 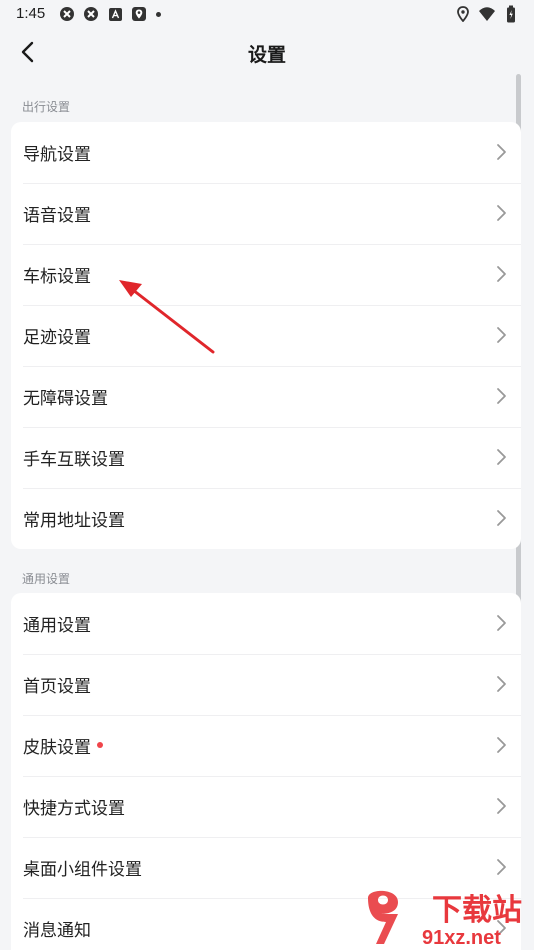 What do you see at coordinates (57, 215) in the screenshot?
I see `item-label: 语音设置` at bounding box center [57, 215].